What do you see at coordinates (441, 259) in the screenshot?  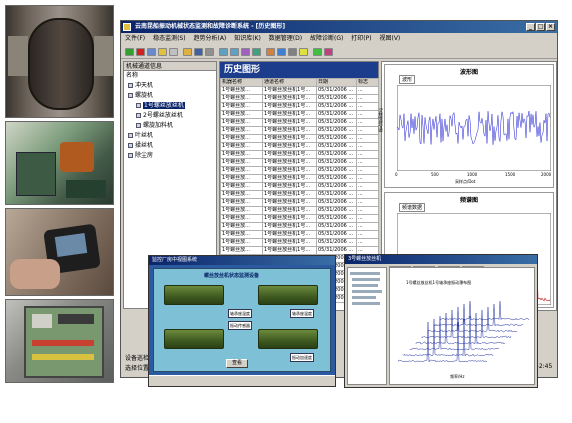 I see `waterfall-window-title: 3号螺丝放丝机` at bounding box center [441, 259].